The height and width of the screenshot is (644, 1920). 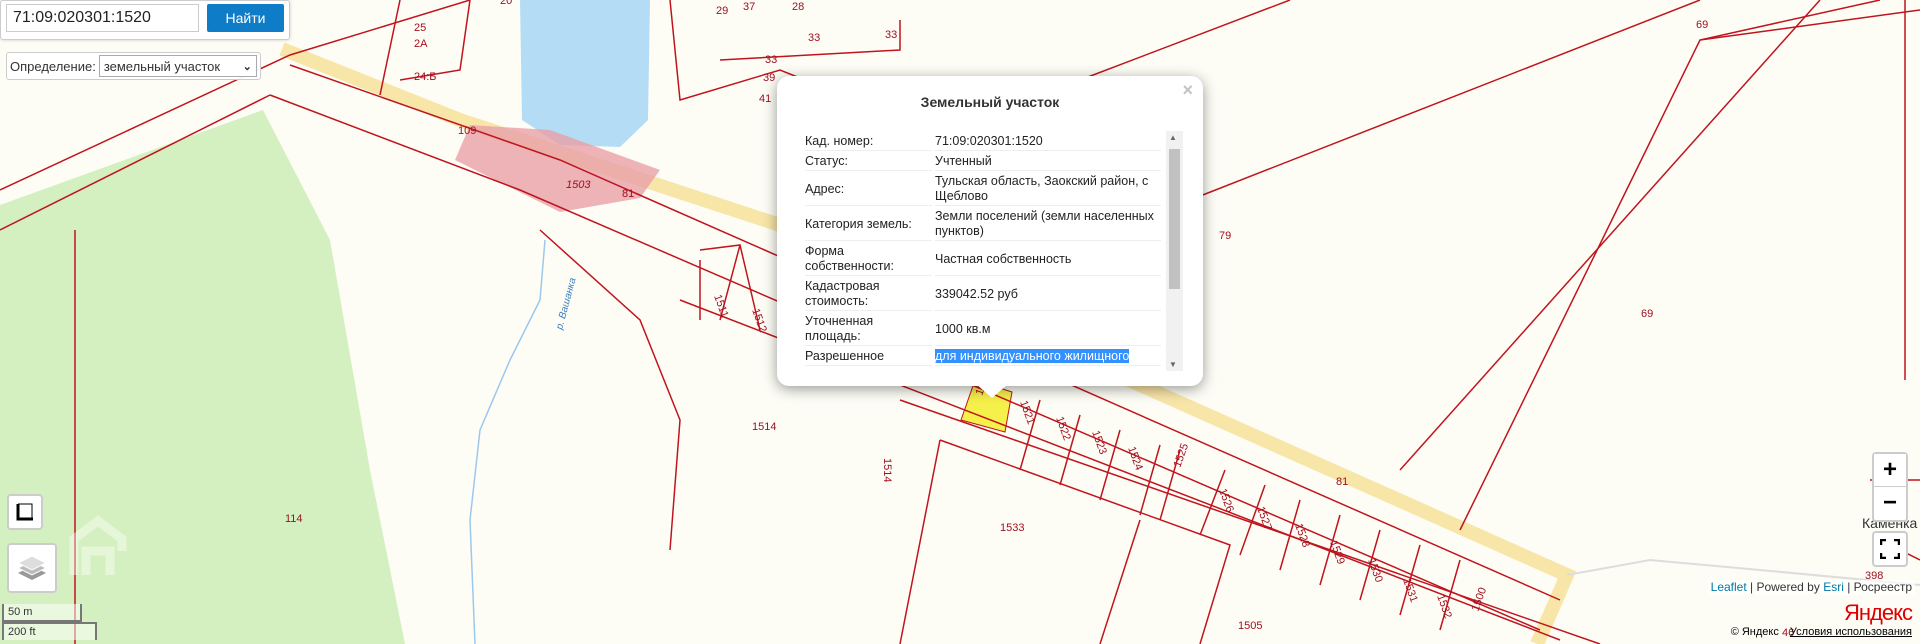 I want to click on table-row: Кадастровая стоимость: 339042.52 руб, so click(x=983, y=294).